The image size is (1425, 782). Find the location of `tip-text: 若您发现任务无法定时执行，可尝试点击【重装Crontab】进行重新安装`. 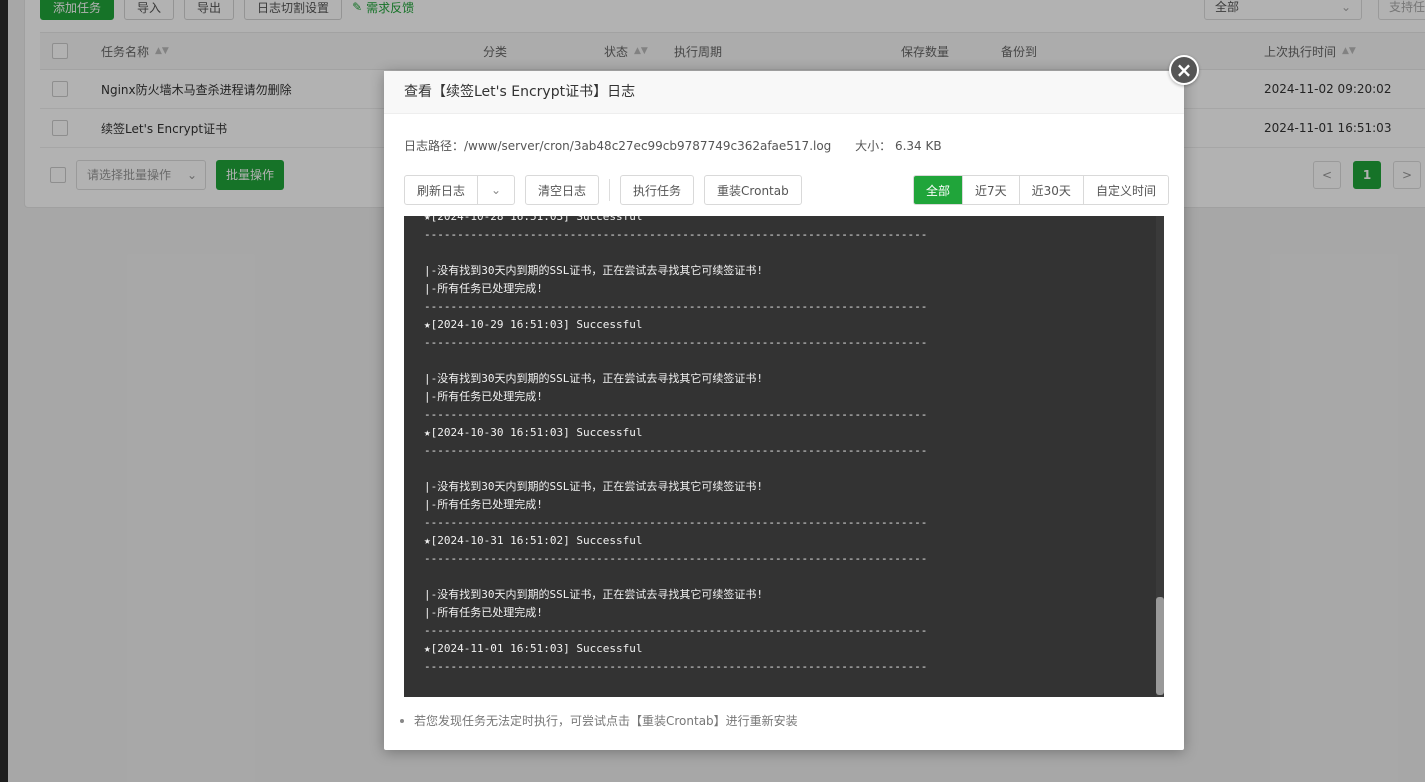

tip-text: 若您发现任务无法定时执行，可尝试点击【重装Crontab】进行重新安装 is located at coordinates (606, 721).